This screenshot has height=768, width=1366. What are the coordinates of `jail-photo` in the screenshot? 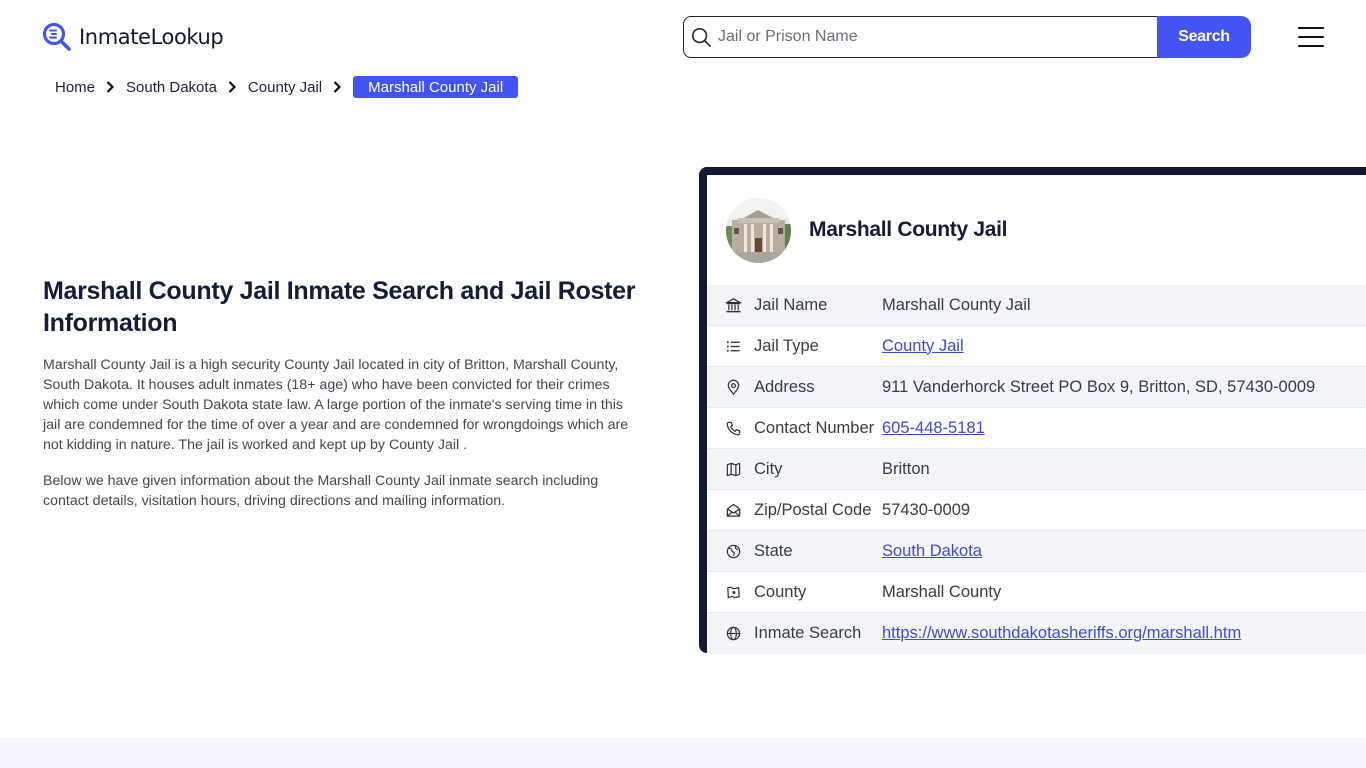 It's located at (758, 230).